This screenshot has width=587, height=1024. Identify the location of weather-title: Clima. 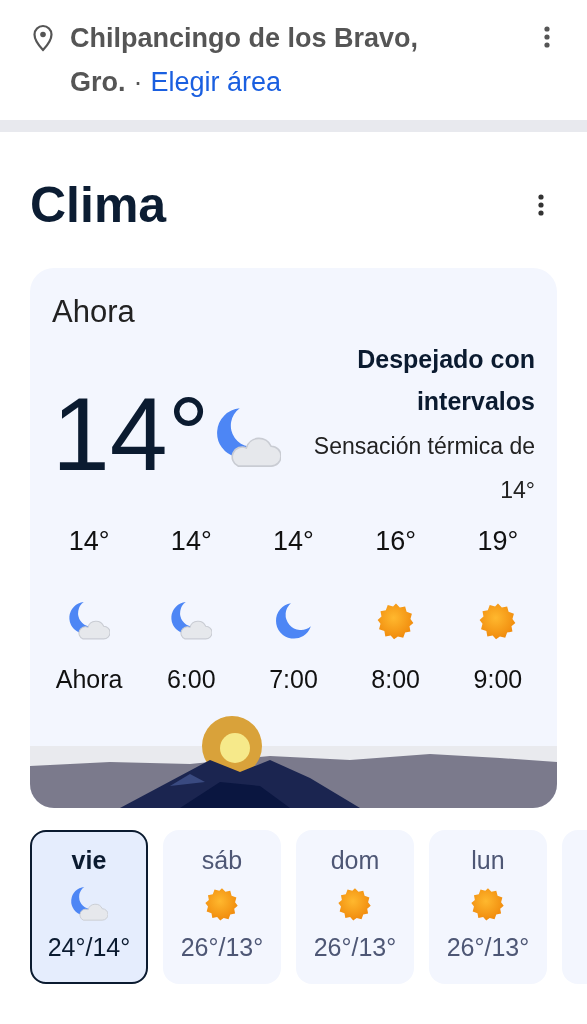
(98, 205).